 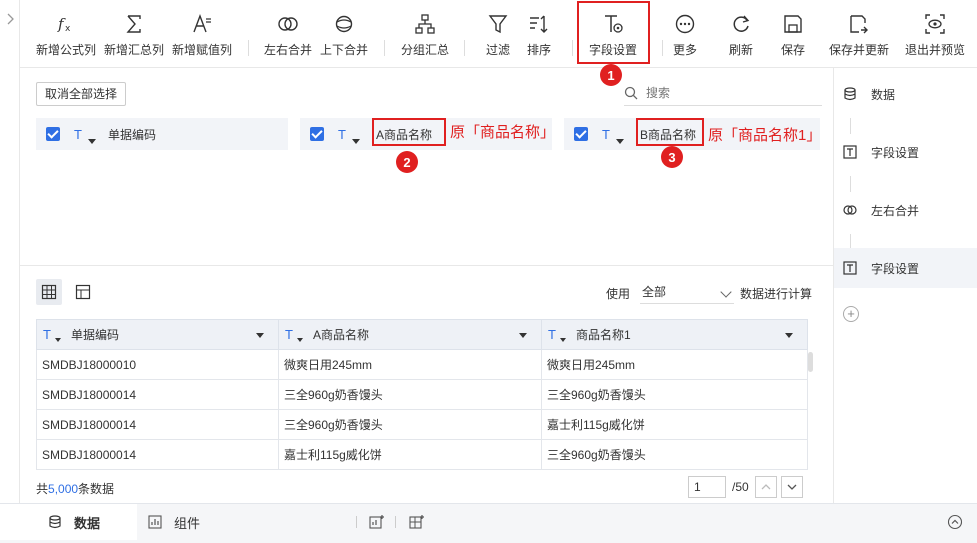 I want to click on table-row: SMDBJ18000014 嘉士利115g威化饼 三全960g奶香馒头, so click(x=422, y=454).